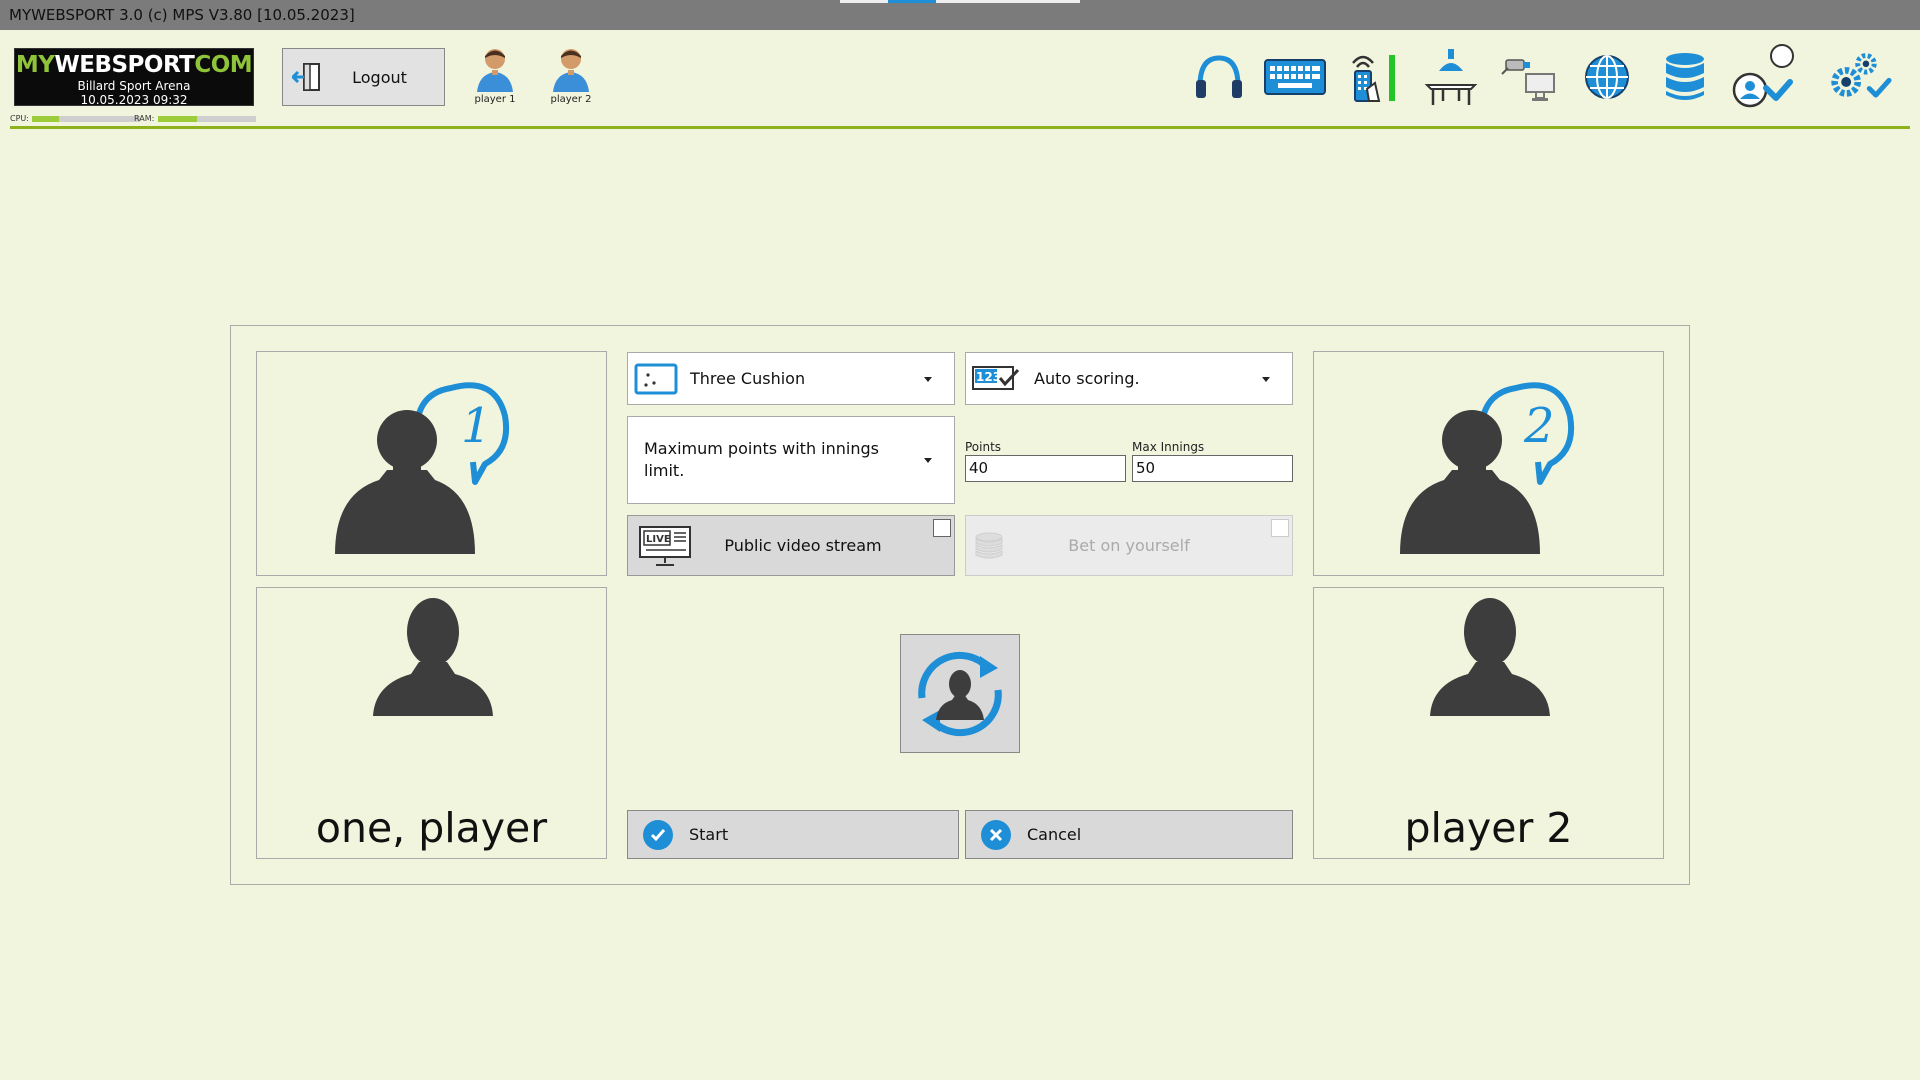 The height and width of the screenshot is (1080, 1920). I want to click on remote-control-icon, so click(1373, 78).